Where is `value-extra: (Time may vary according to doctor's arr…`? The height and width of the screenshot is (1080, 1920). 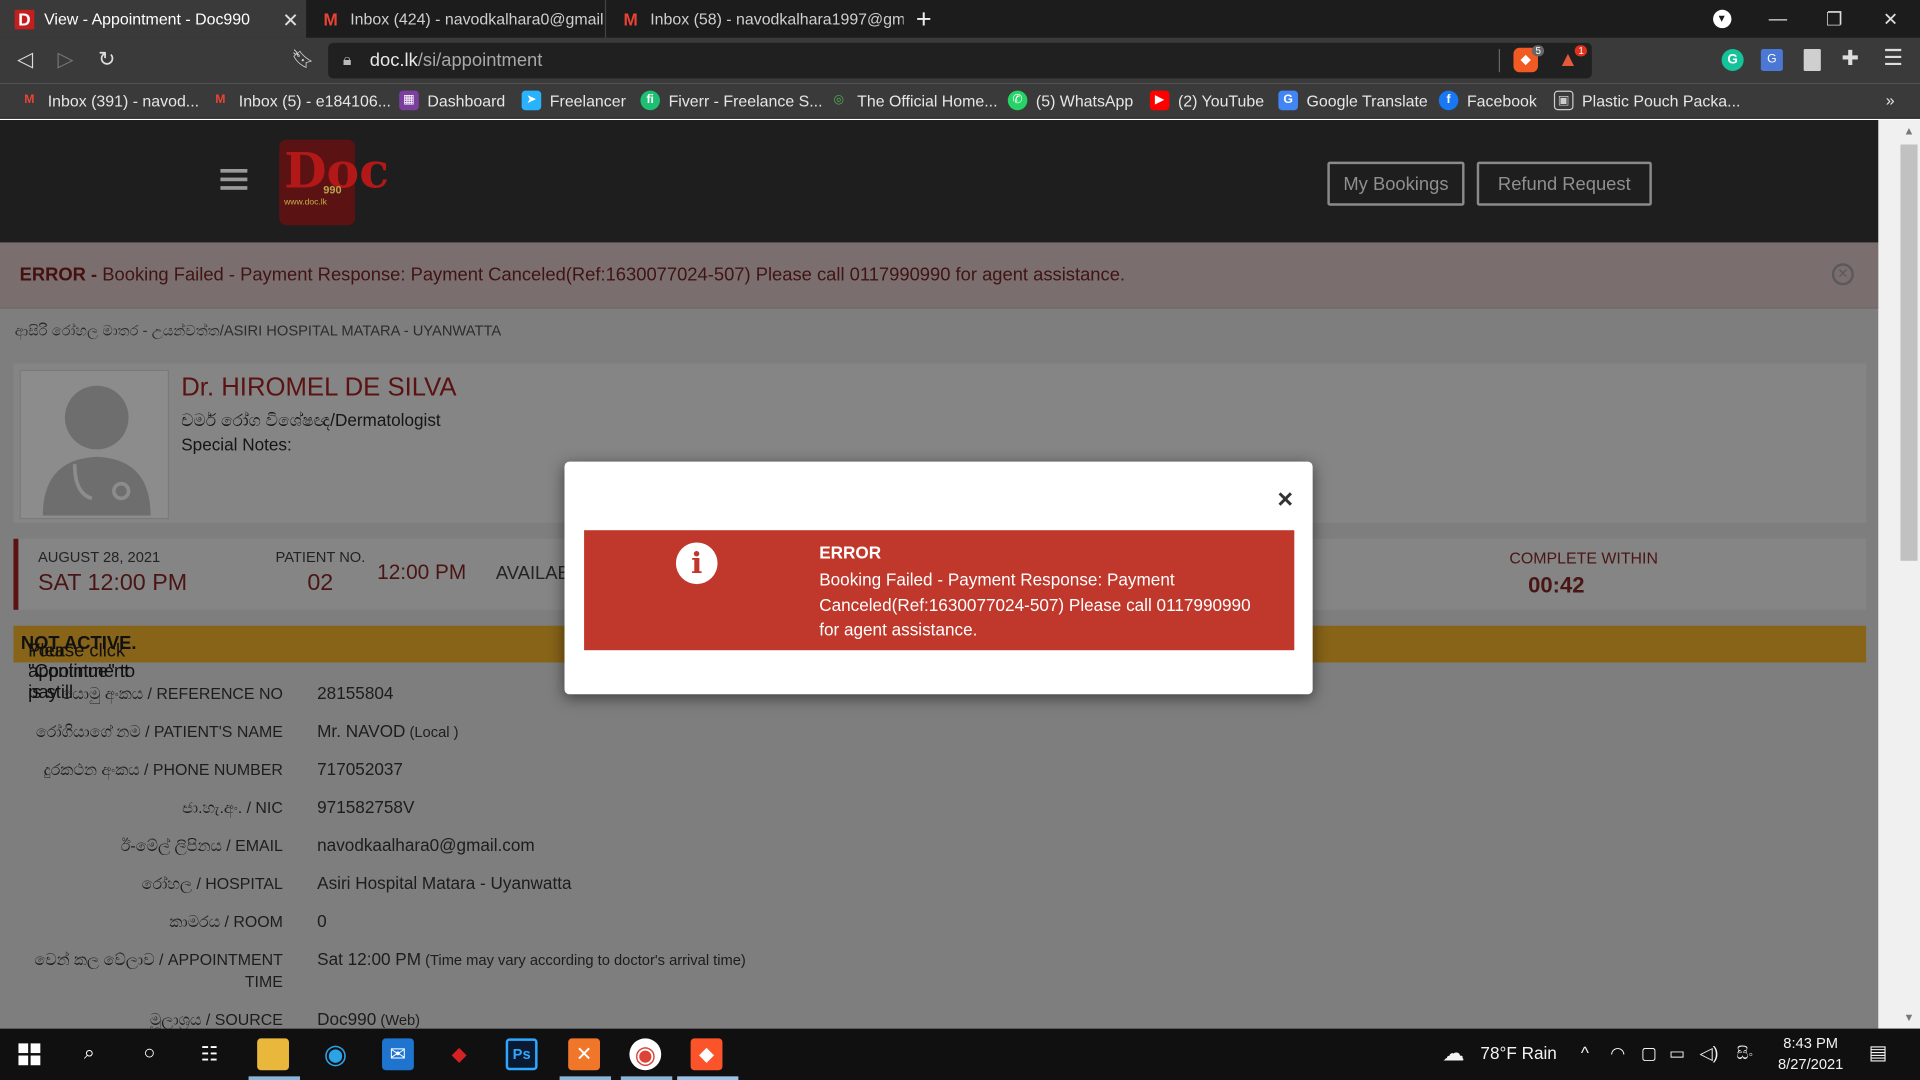 value-extra: (Time may vary according to doctor's arr… is located at coordinates (583, 960).